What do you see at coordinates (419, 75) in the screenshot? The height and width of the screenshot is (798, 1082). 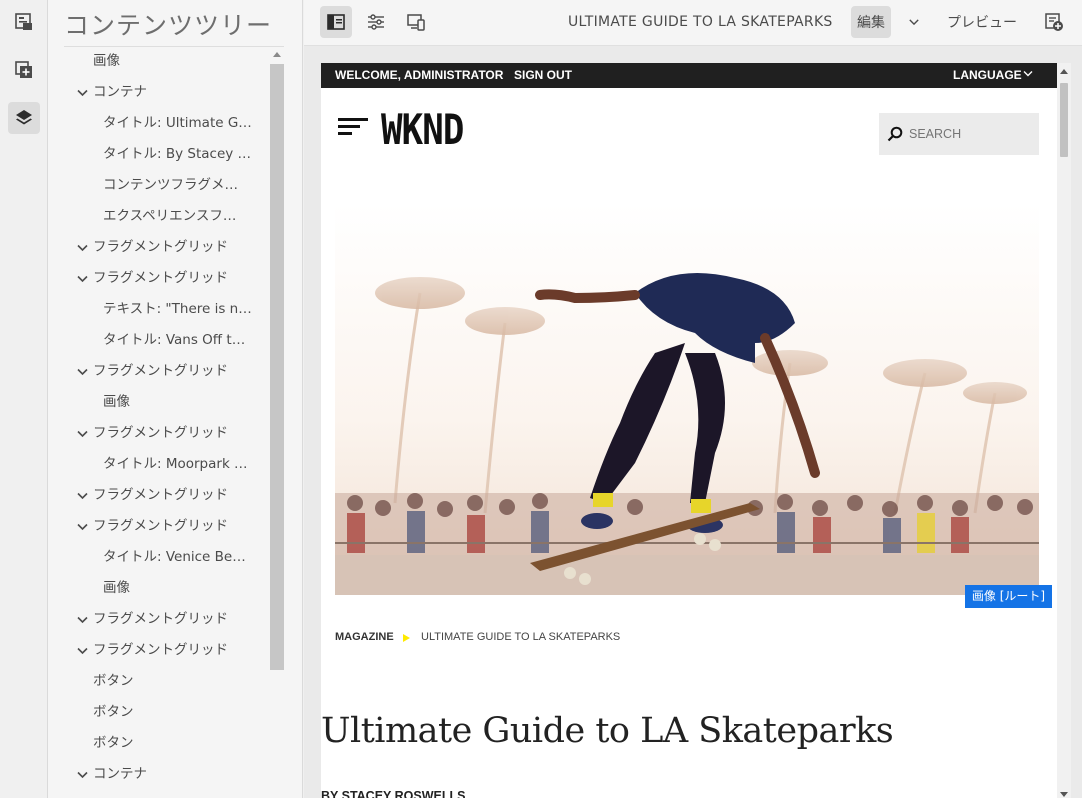 I see `welcome-text: WELCOME, ADMINISTRATOR` at bounding box center [419, 75].